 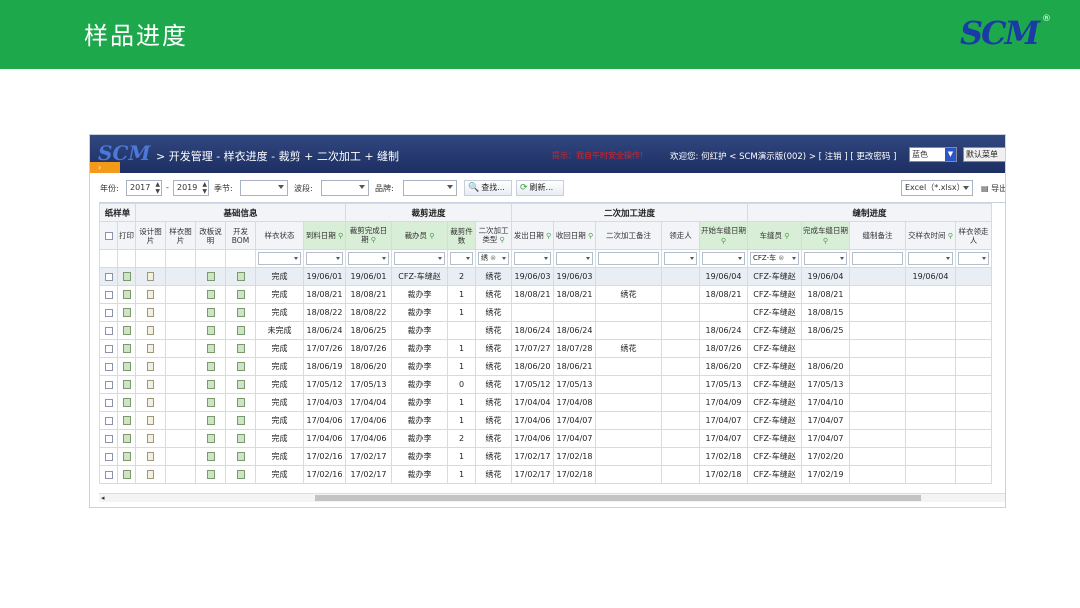 What do you see at coordinates (984, 154) in the screenshot?
I see `default-menu-button: 默认菜单` at bounding box center [984, 154].